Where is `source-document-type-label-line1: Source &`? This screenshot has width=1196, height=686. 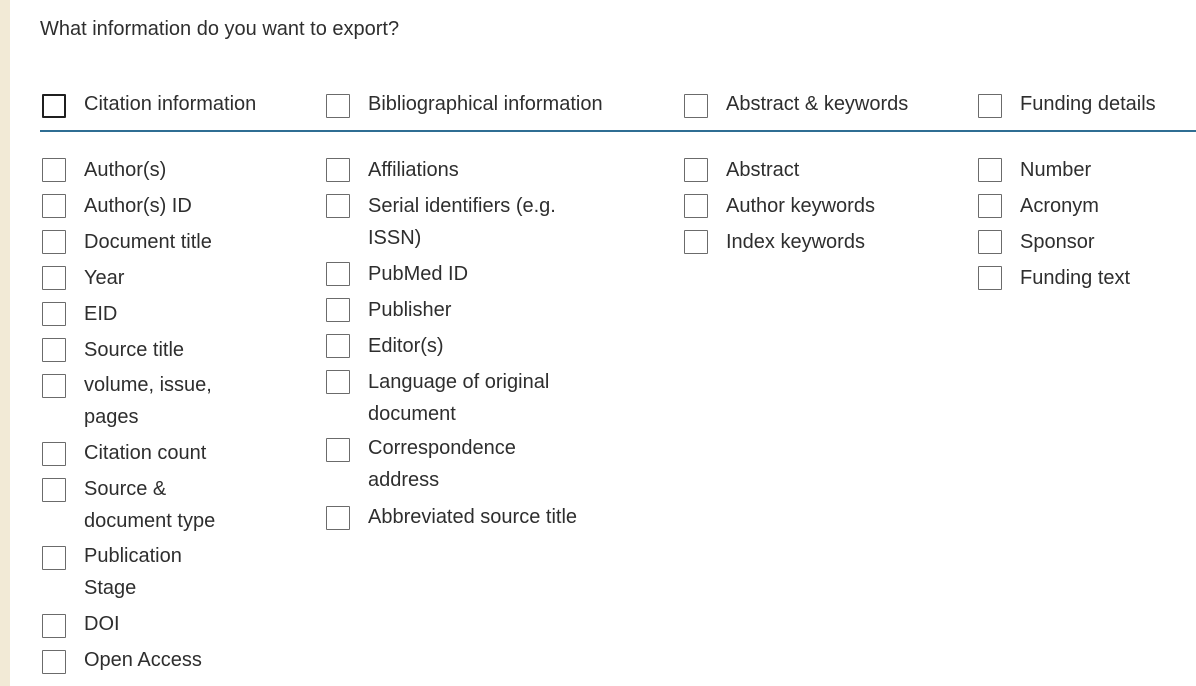 source-document-type-label-line1: Source & is located at coordinates (125, 489).